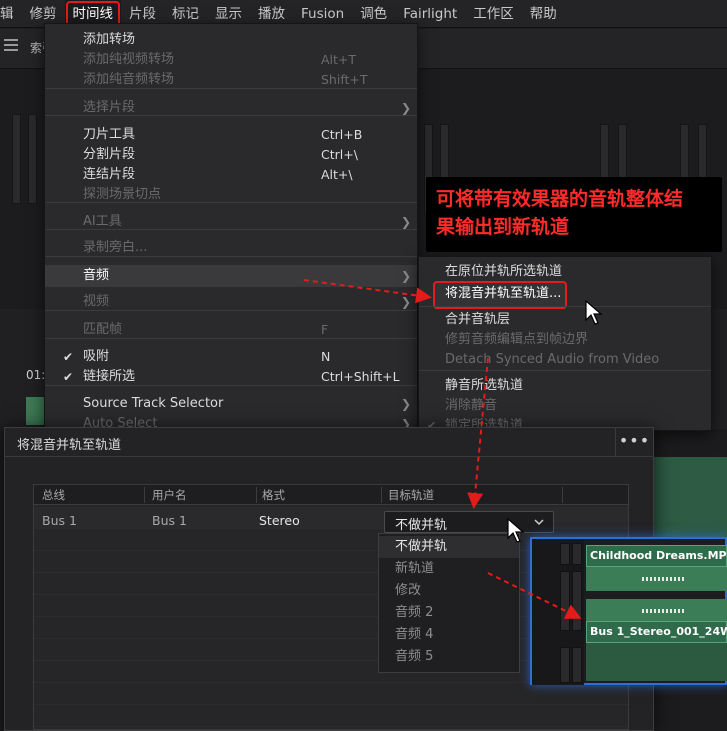 This screenshot has height=731, width=727. Describe the element at coordinates (552, 359) in the screenshot. I see `submenu-item-label: Detach Synced Audio from Video` at that location.